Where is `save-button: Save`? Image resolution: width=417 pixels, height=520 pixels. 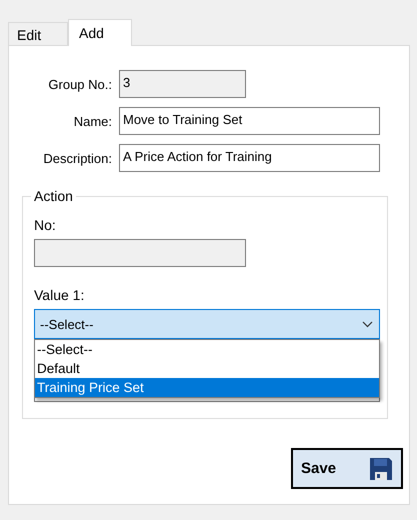 save-button: Save is located at coordinates (347, 468).